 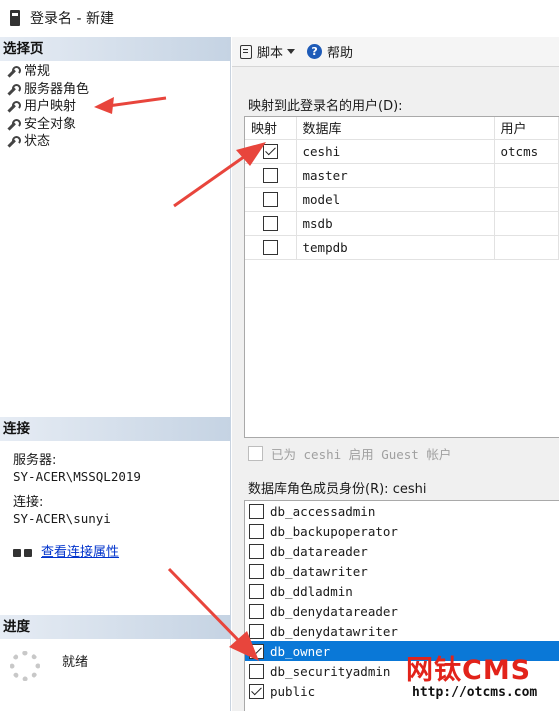 What do you see at coordinates (340, 53) in the screenshot?
I see `help-label: 帮助` at bounding box center [340, 53].